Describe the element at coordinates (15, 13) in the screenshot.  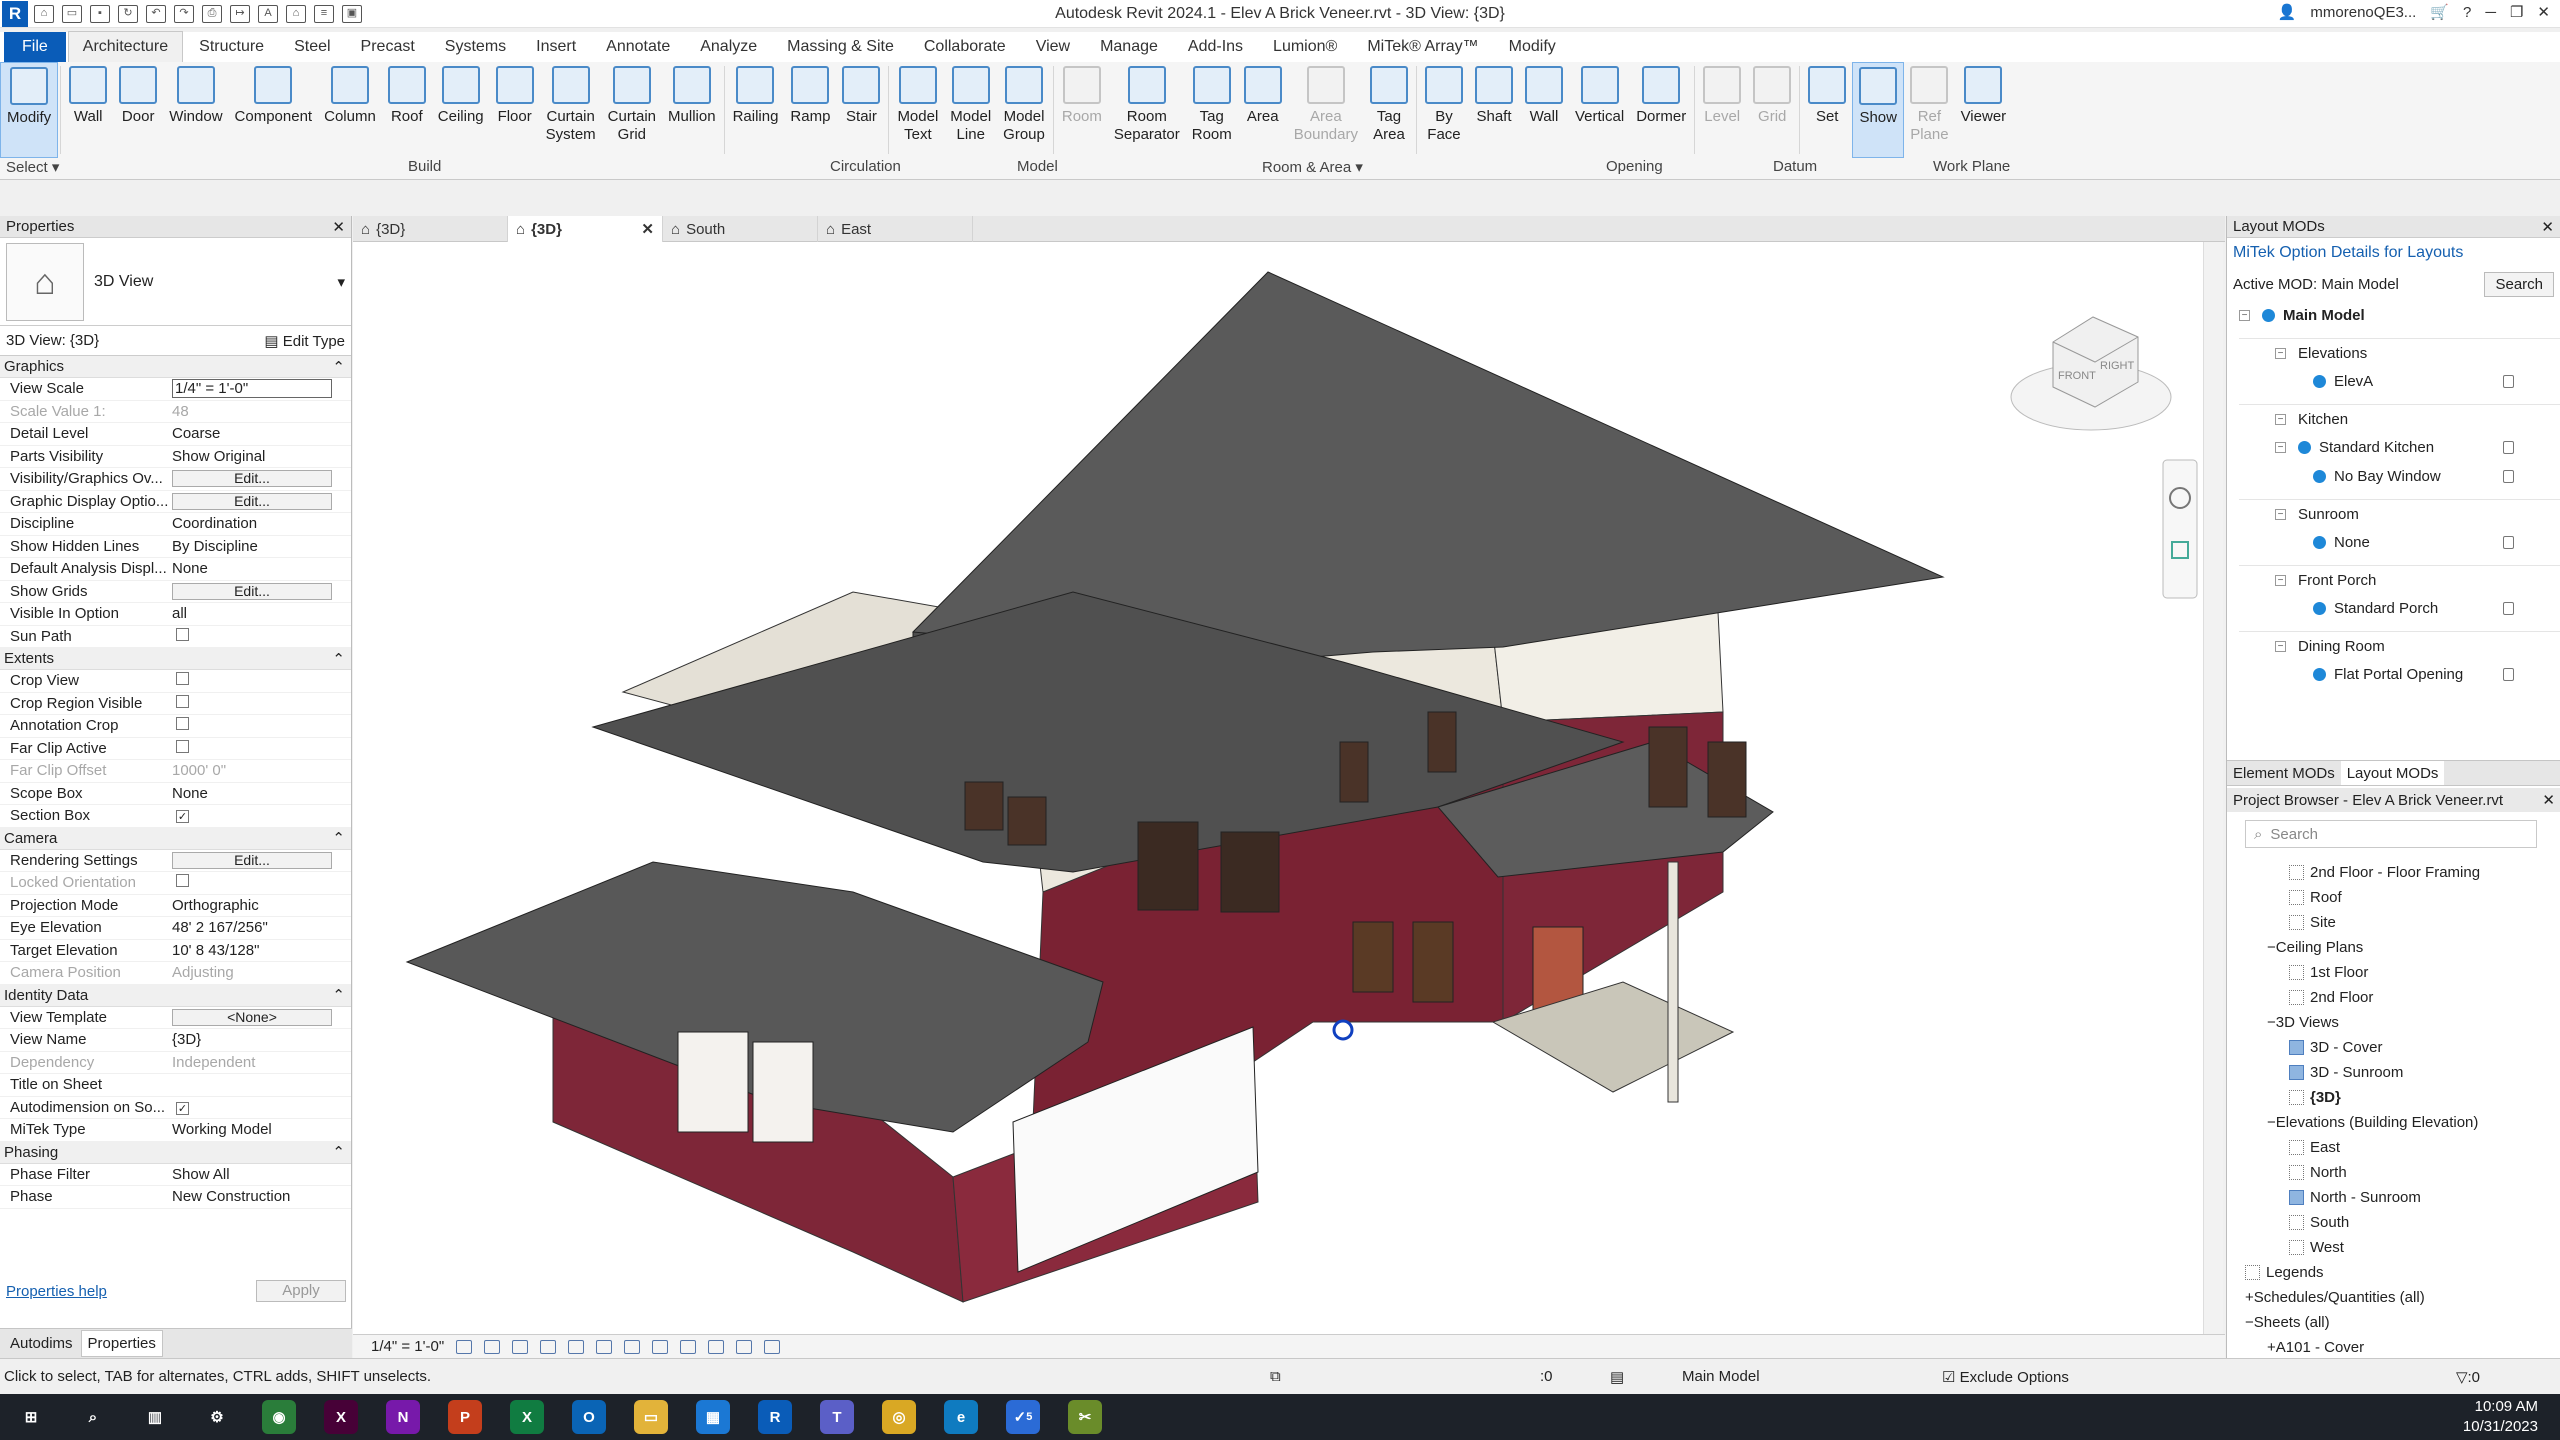
I see `revit-logo-icon: R` at that location.